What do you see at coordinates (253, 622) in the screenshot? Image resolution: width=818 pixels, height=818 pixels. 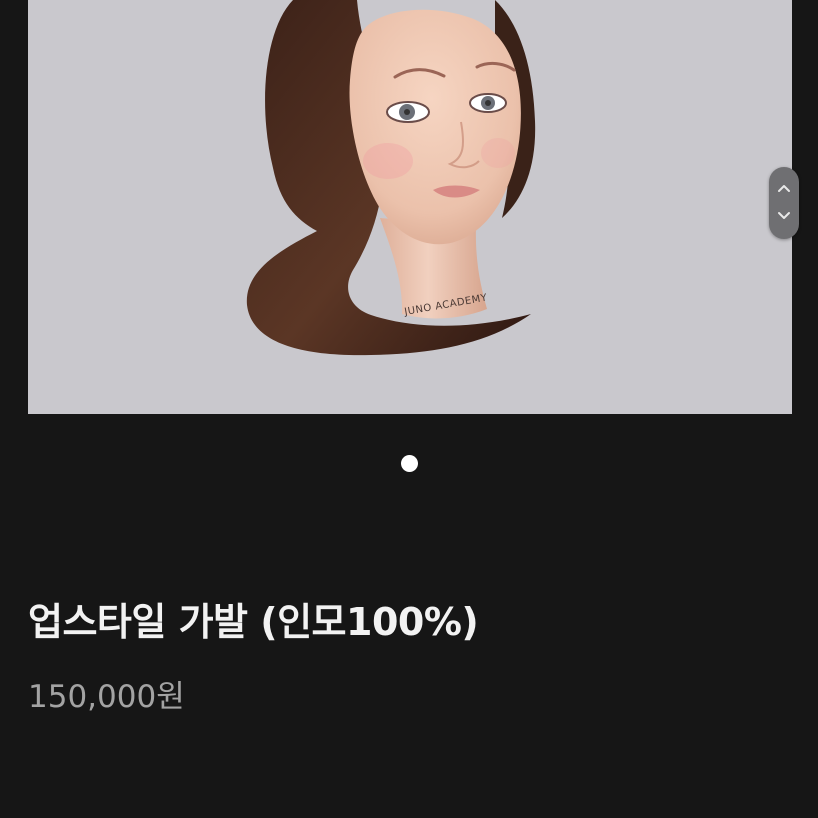 I see `product-title: 업스타일 가발 (인모100%)` at bounding box center [253, 622].